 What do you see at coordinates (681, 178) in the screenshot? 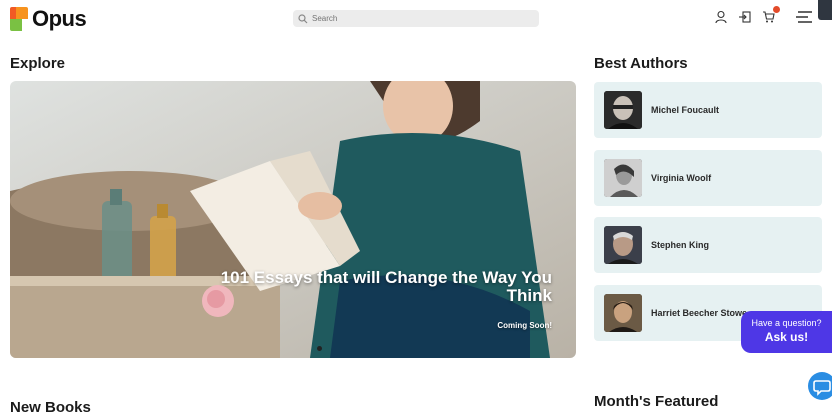
I see `author-name: Virginia Woolf` at bounding box center [681, 178].